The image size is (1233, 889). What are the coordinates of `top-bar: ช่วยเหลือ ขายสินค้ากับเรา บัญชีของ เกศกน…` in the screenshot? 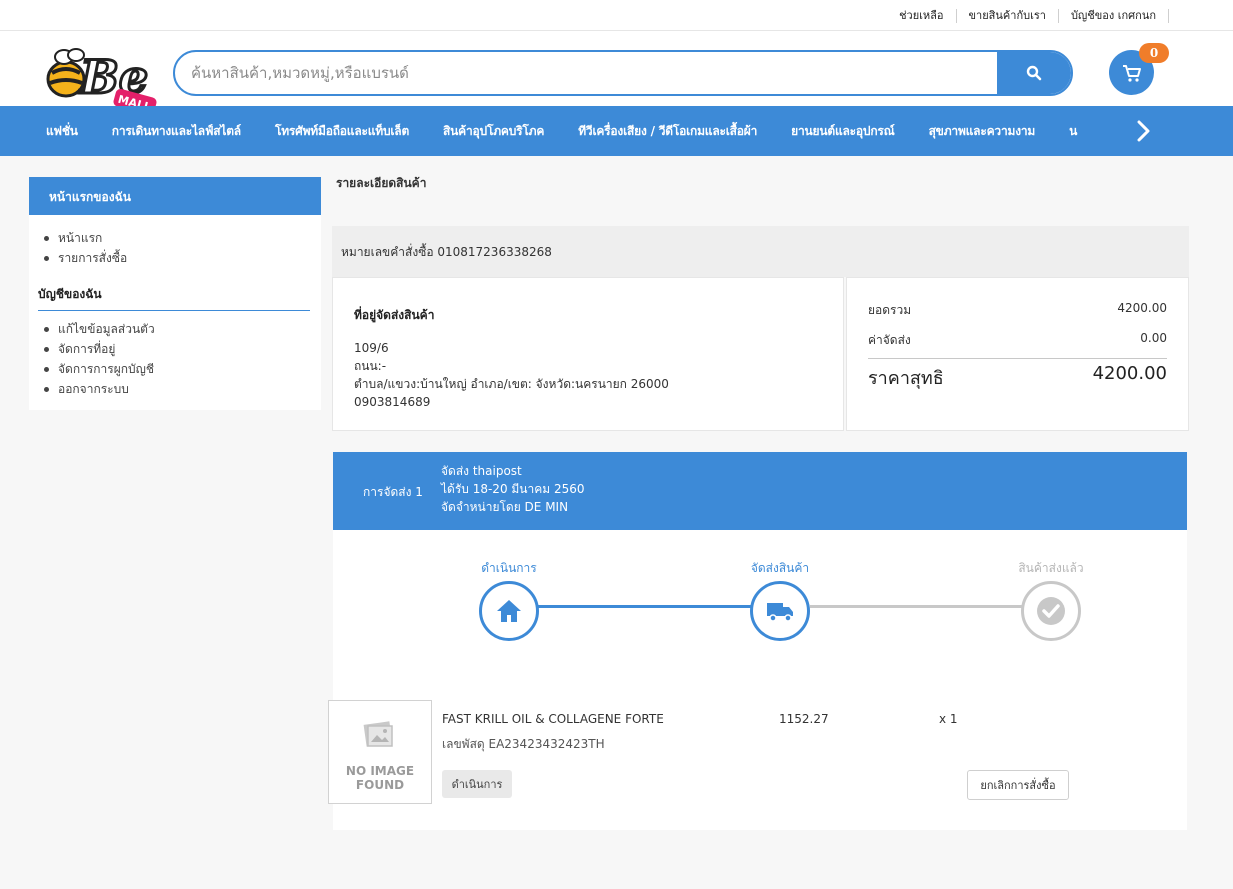 It's located at (616, 15).